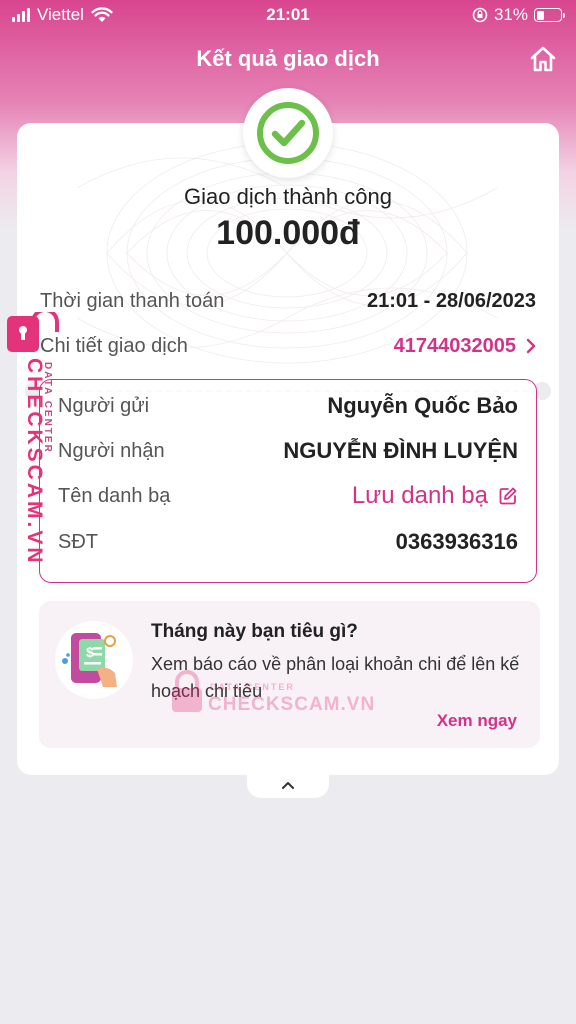  Describe the element at coordinates (252, 687) in the screenshot. I see `watermark-center-sub: DATA CENTER` at that location.